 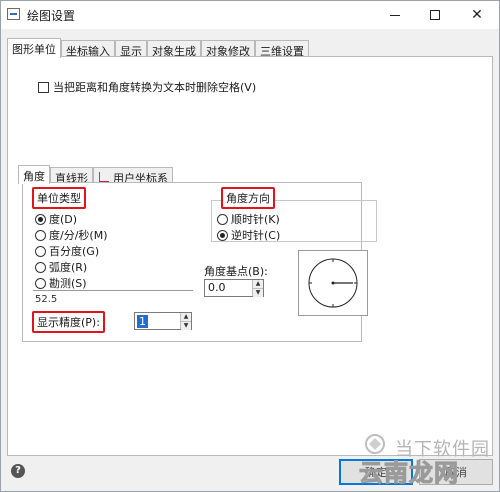 What do you see at coordinates (250, 15) in the screenshot?
I see `title-bar: 绘图设置 ✕` at bounding box center [250, 15].